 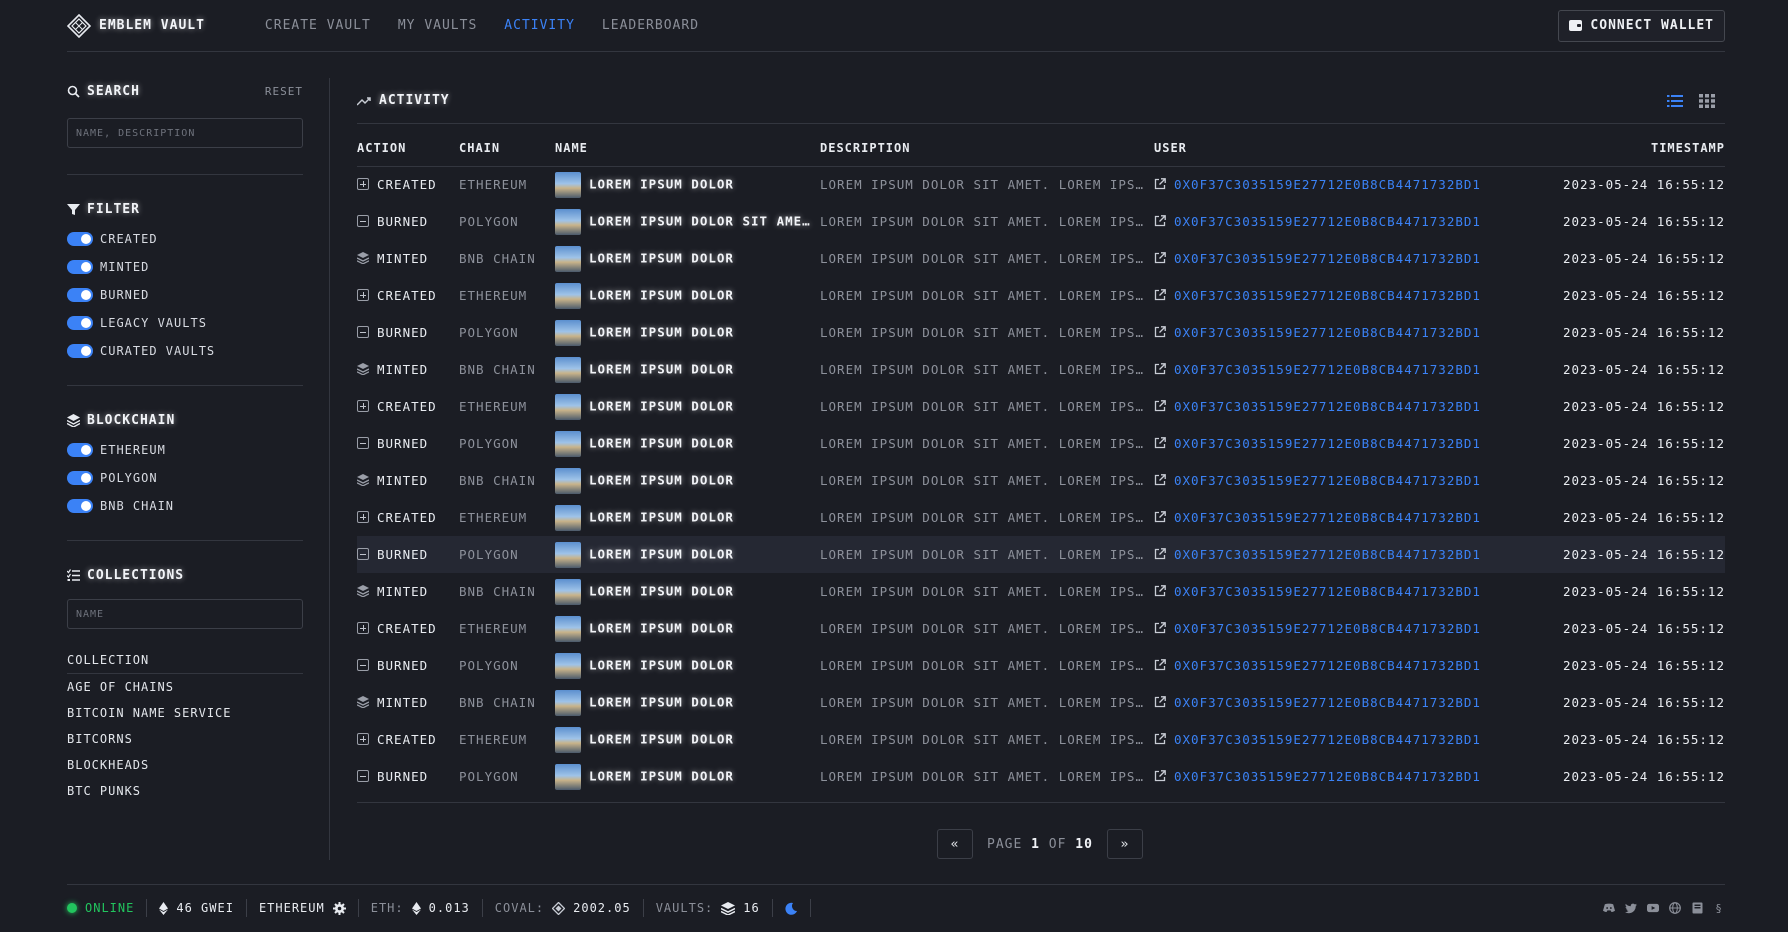 What do you see at coordinates (1609, 908) in the screenshot?
I see `discord-icon` at bounding box center [1609, 908].